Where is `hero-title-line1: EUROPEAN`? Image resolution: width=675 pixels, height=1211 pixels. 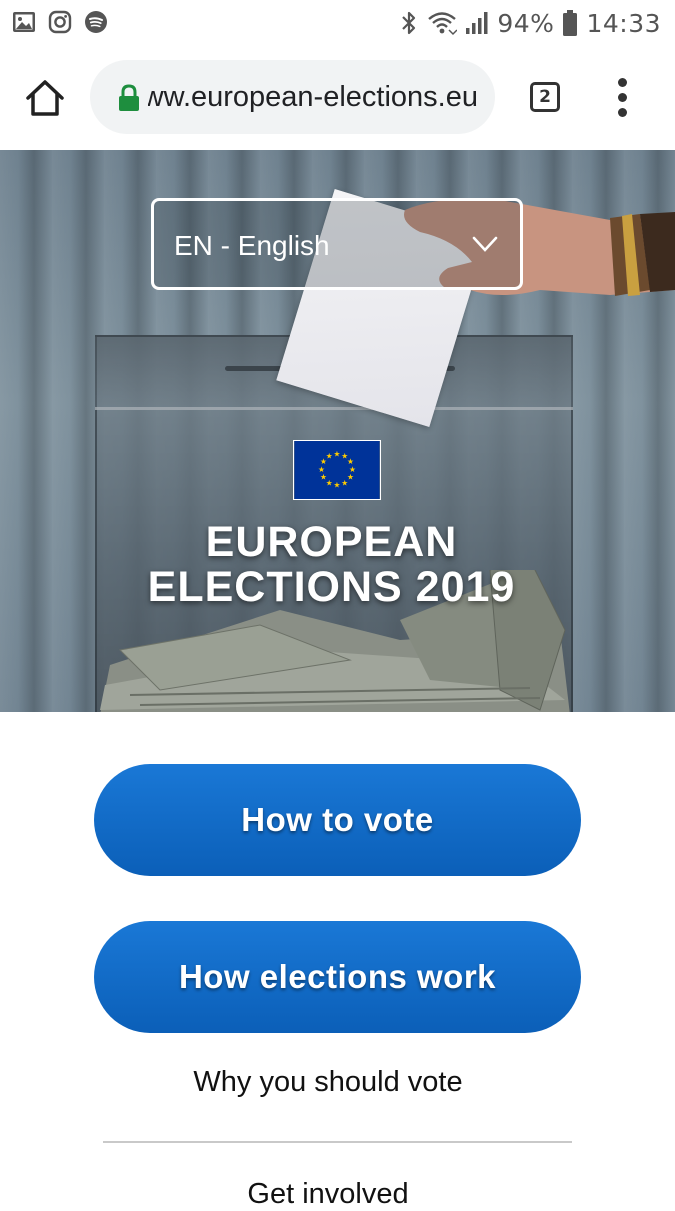 hero-title-line1: EUROPEAN is located at coordinates (331, 542).